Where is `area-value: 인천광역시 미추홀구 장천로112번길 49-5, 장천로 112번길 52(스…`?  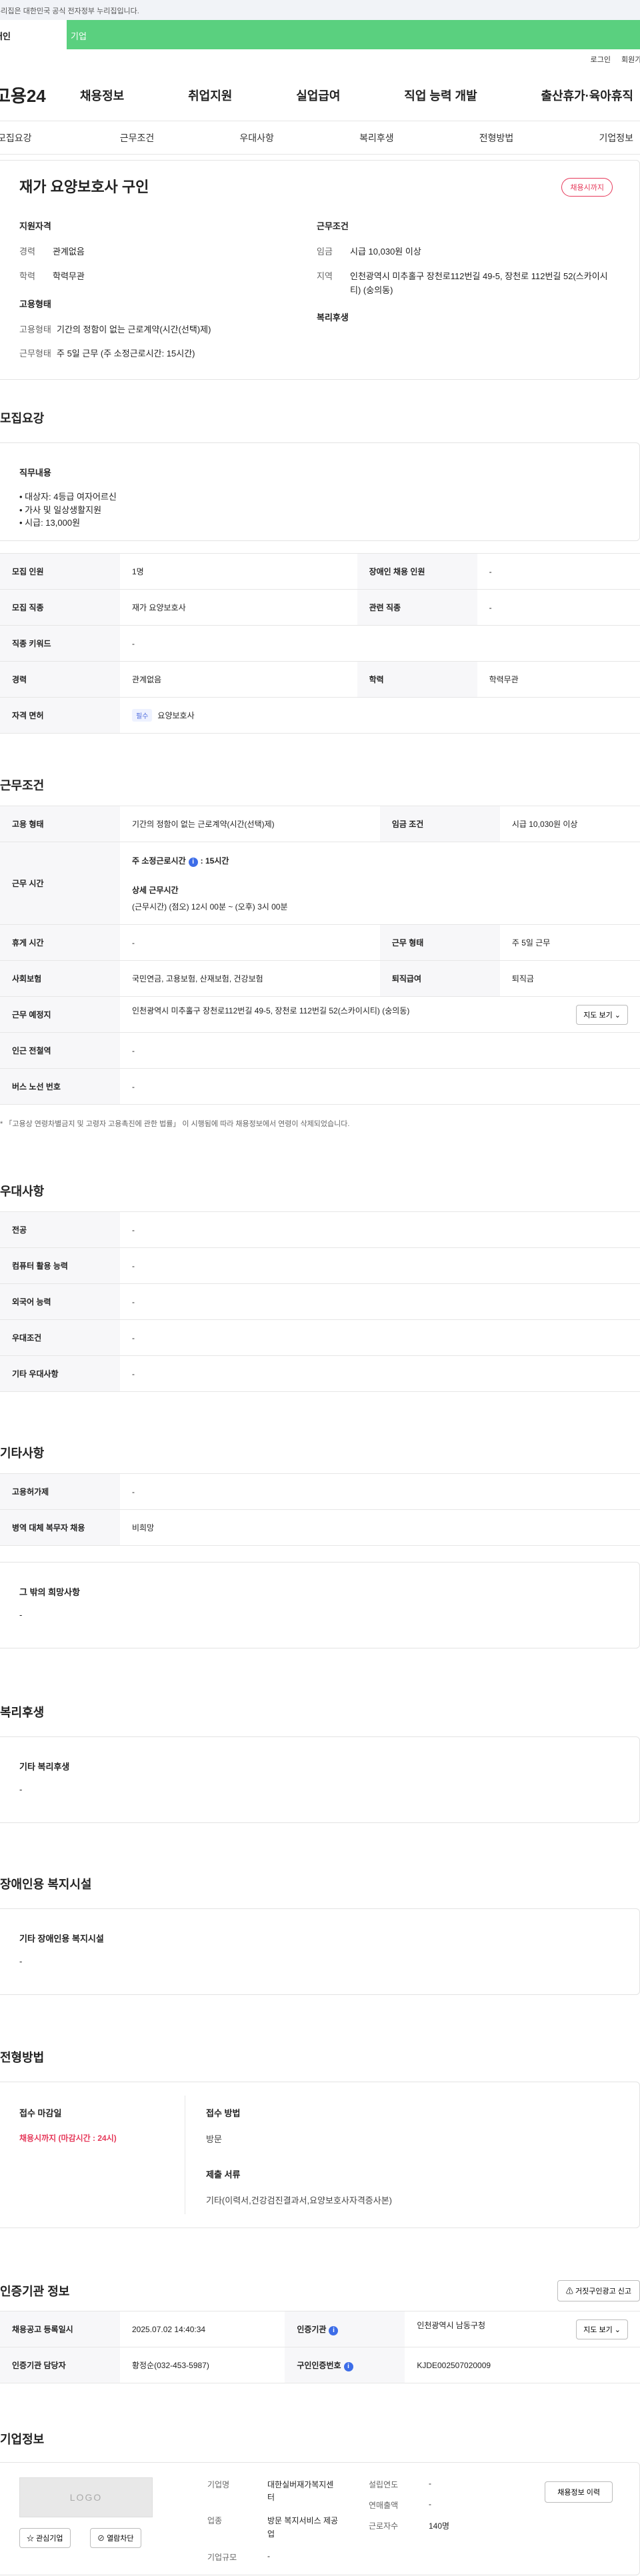
area-value: 인천광역시 미추홀구 장천로112번길 49-5, 장천로 112번길 52(스… is located at coordinates (479, 283).